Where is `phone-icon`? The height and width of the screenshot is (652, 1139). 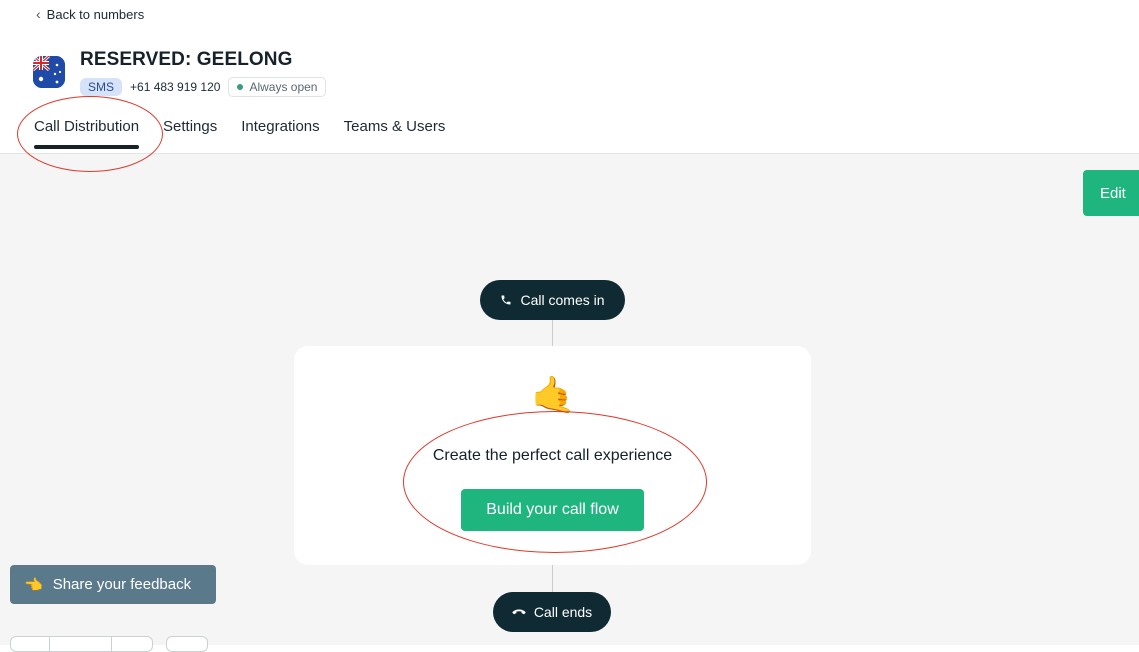 phone-icon is located at coordinates (506, 300).